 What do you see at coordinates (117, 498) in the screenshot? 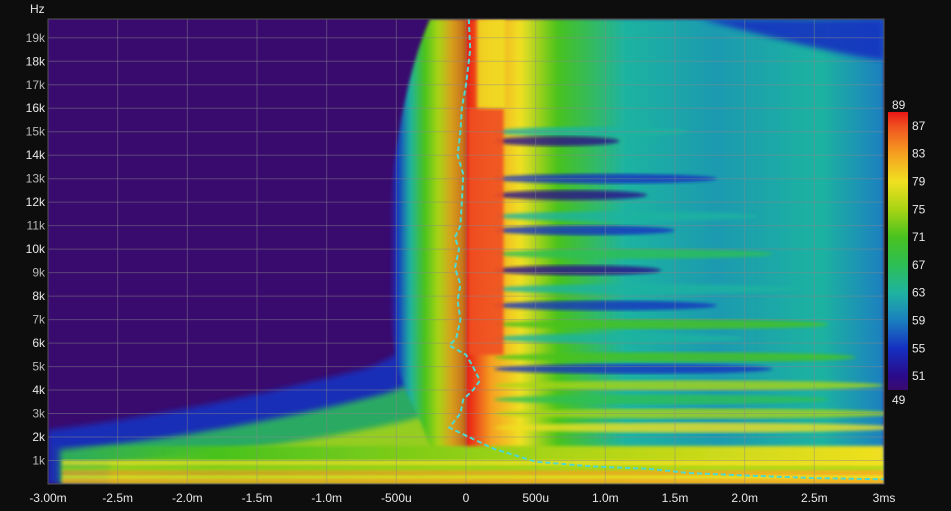
I see `x-tick-label: -2.5m` at bounding box center [117, 498].